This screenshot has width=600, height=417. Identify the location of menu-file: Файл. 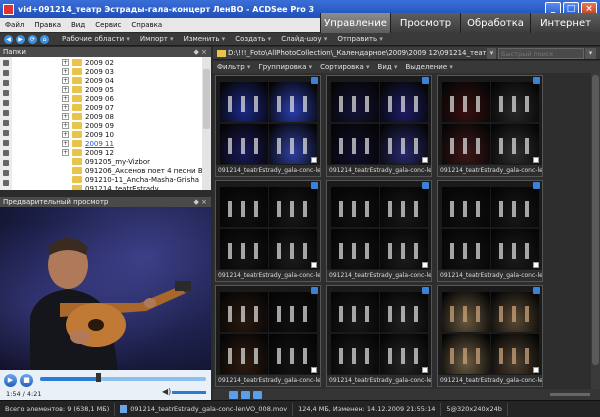
(14, 25).